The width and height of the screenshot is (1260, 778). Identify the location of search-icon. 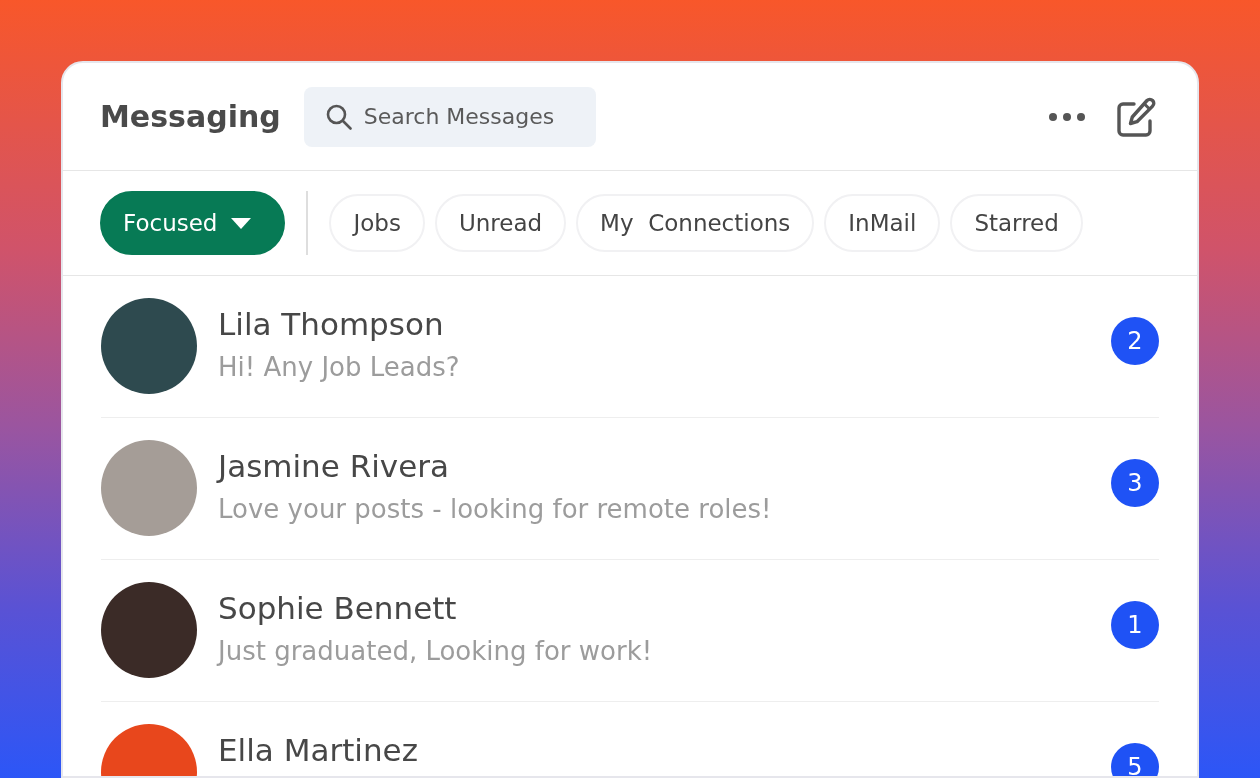
(338, 116).